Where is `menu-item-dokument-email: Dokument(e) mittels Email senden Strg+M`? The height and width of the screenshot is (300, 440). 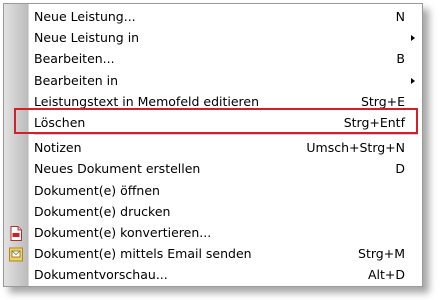 menu-item-dokument-email: Dokument(e) mittels Email senden Strg+M is located at coordinates (213, 253).